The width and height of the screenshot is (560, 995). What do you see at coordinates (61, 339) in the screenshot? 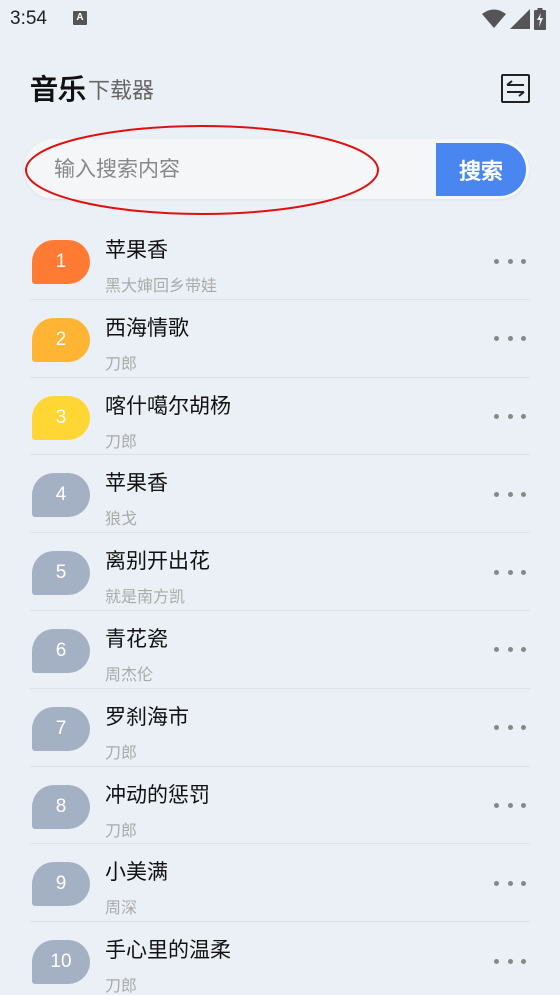
I see `rank-badge: 2` at bounding box center [61, 339].